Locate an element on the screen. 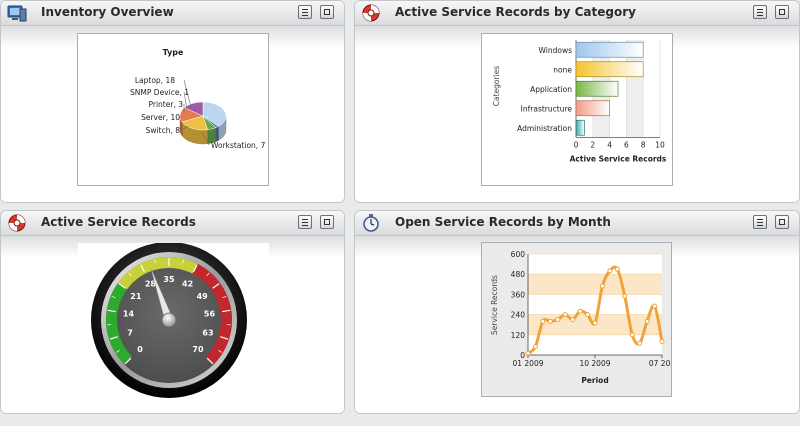  panel-title: Active Service Records by Category is located at coordinates (515, 12).